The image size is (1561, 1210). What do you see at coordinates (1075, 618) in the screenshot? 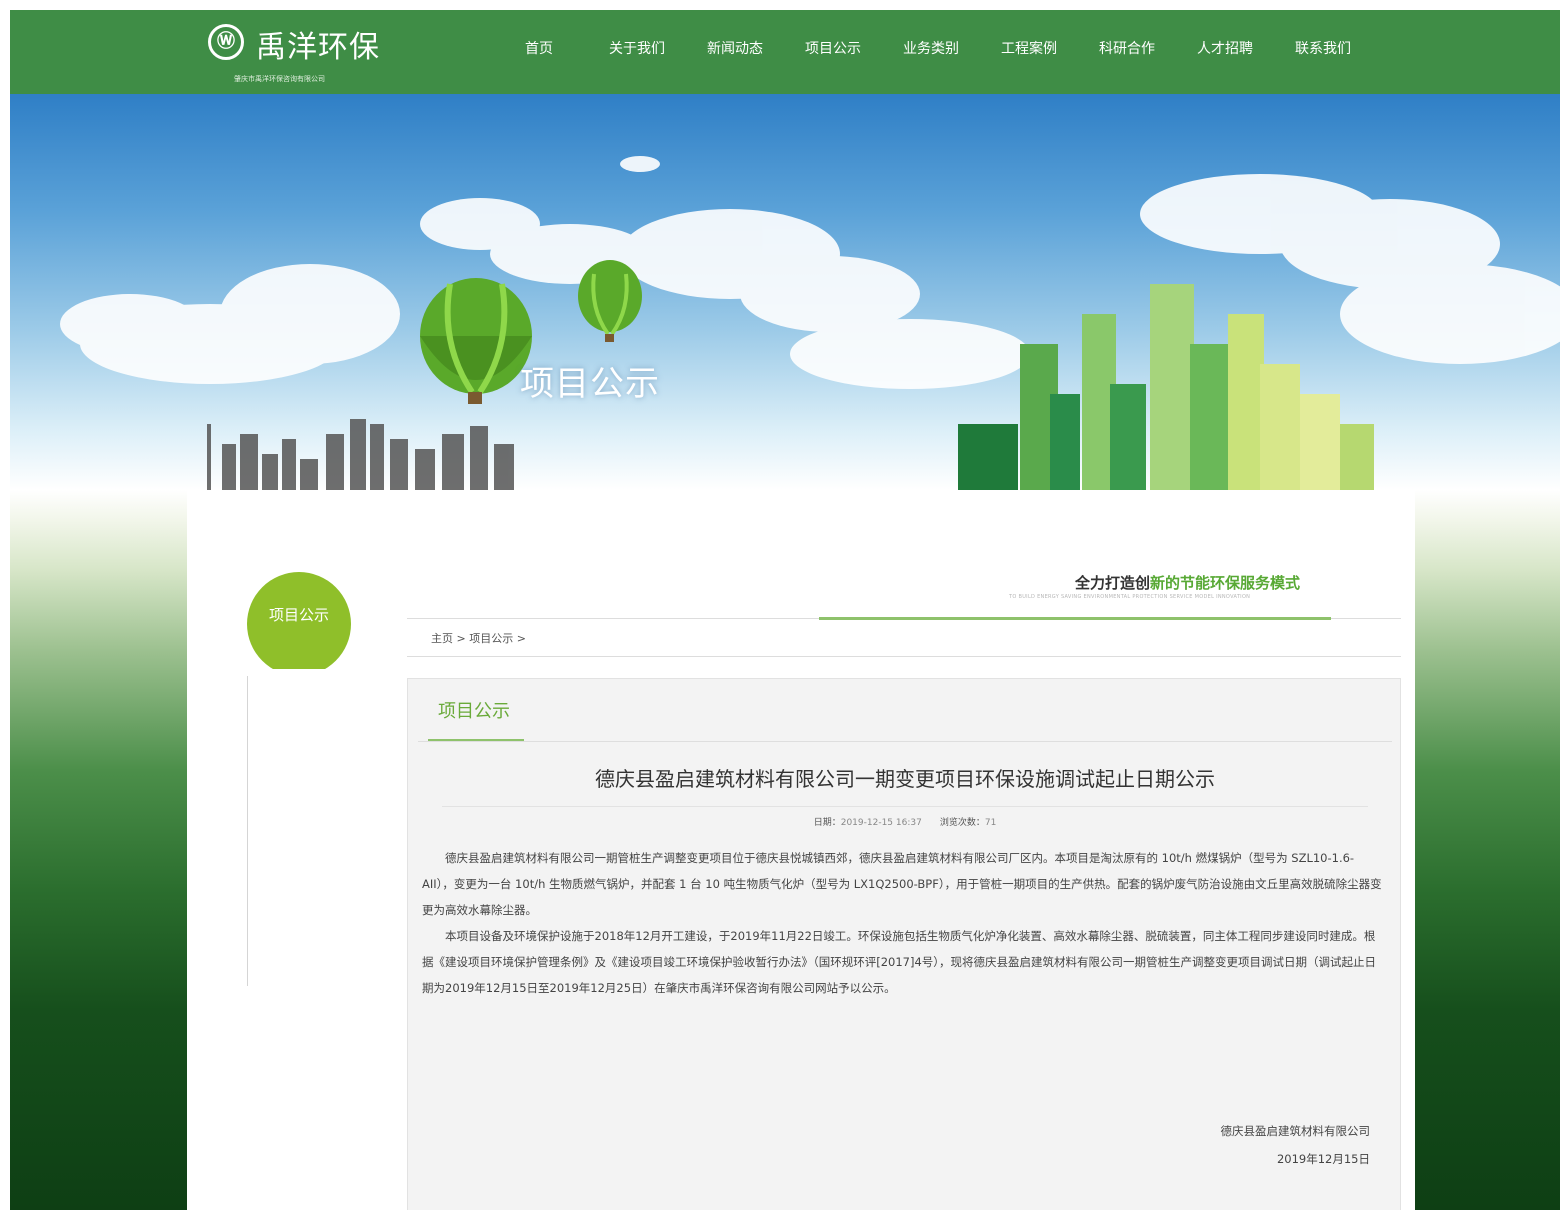
I see `slogan-underline` at bounding box center [1075, 618].